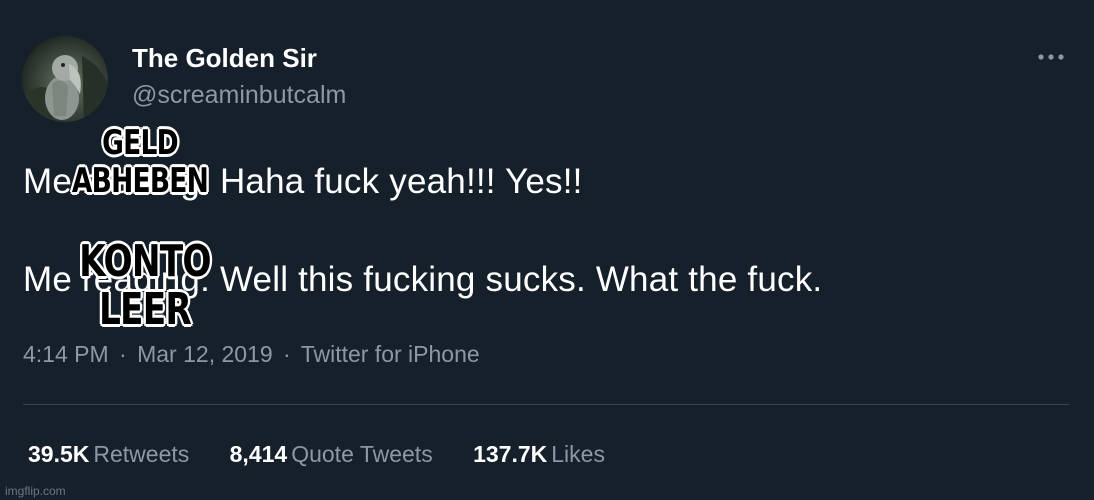 Image resolution: width=1094 pixels, height=500 pixels. I want to click on tweet-date: Mar 12, 2019, so click(205, 354).